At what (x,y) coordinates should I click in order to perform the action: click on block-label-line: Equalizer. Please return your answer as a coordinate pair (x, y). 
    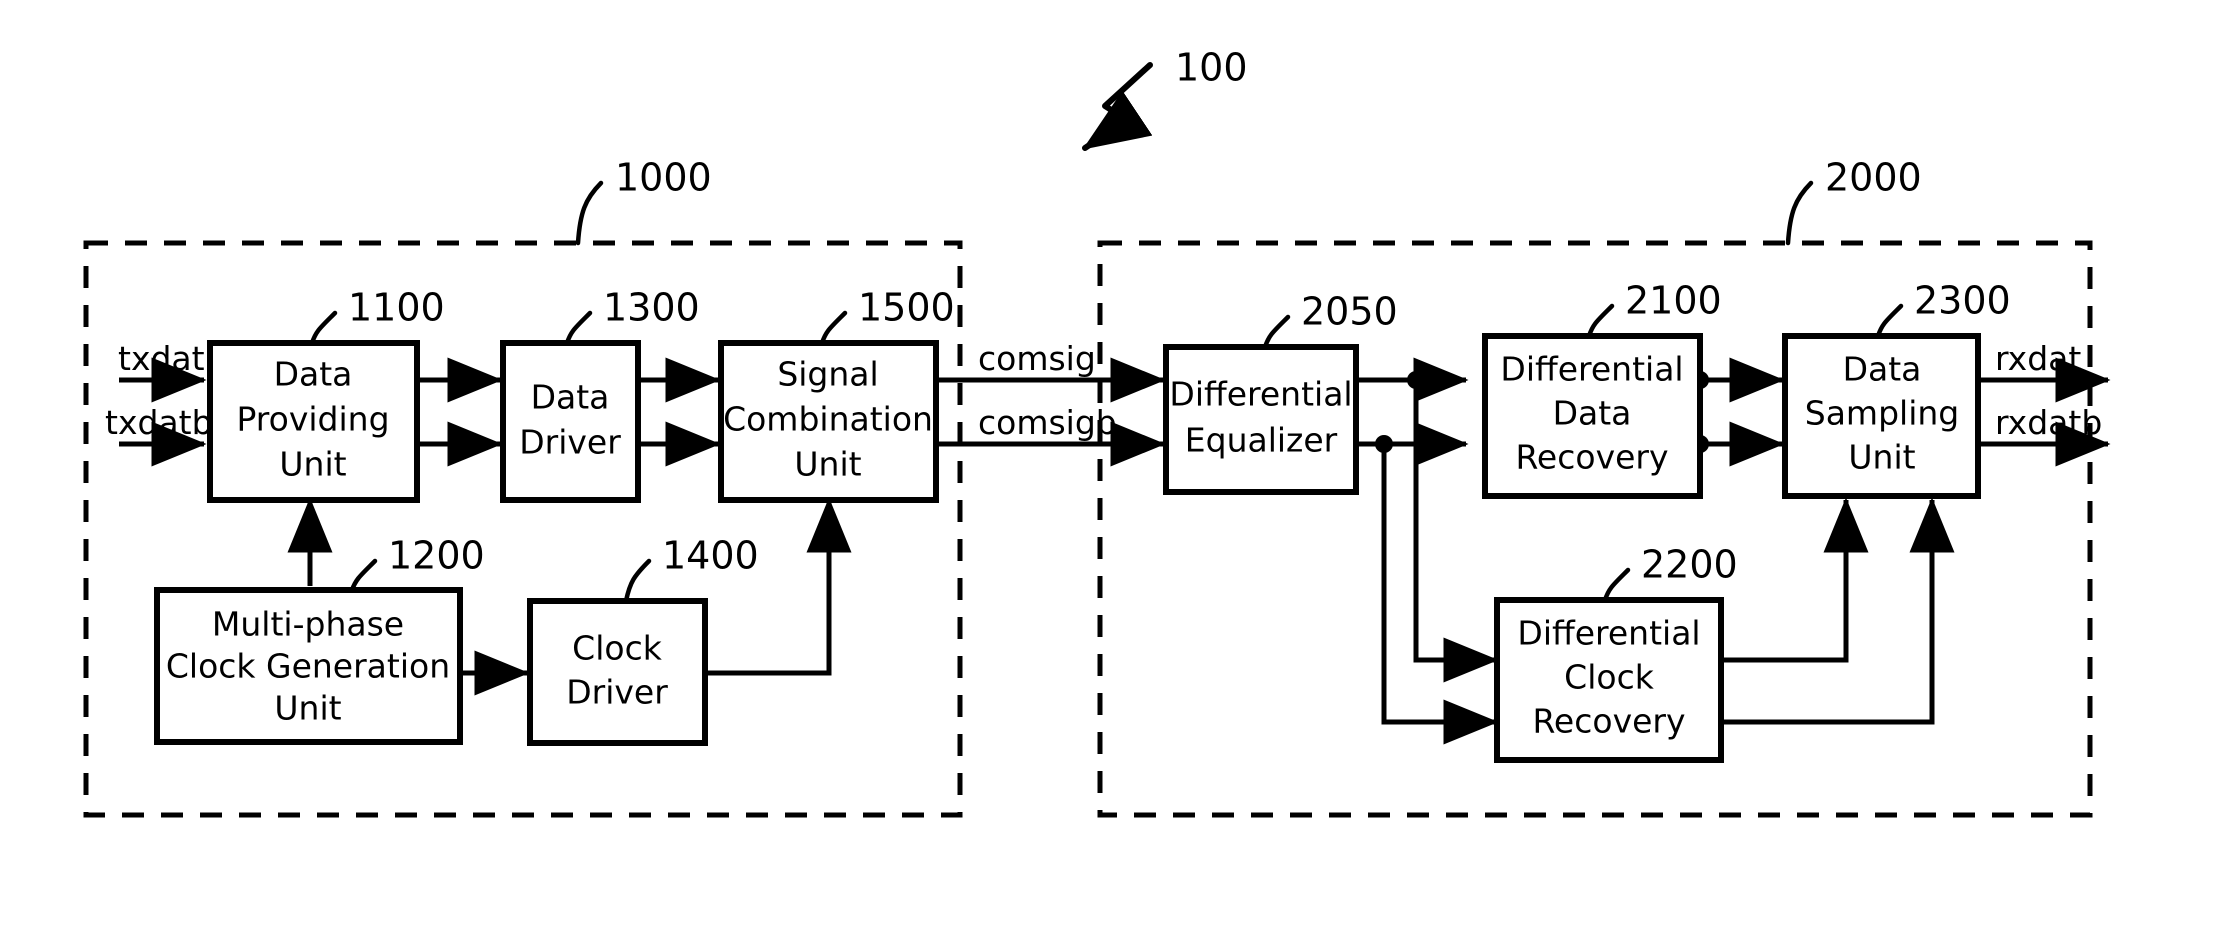
    Looking at the image, I should click on (1261, 440).